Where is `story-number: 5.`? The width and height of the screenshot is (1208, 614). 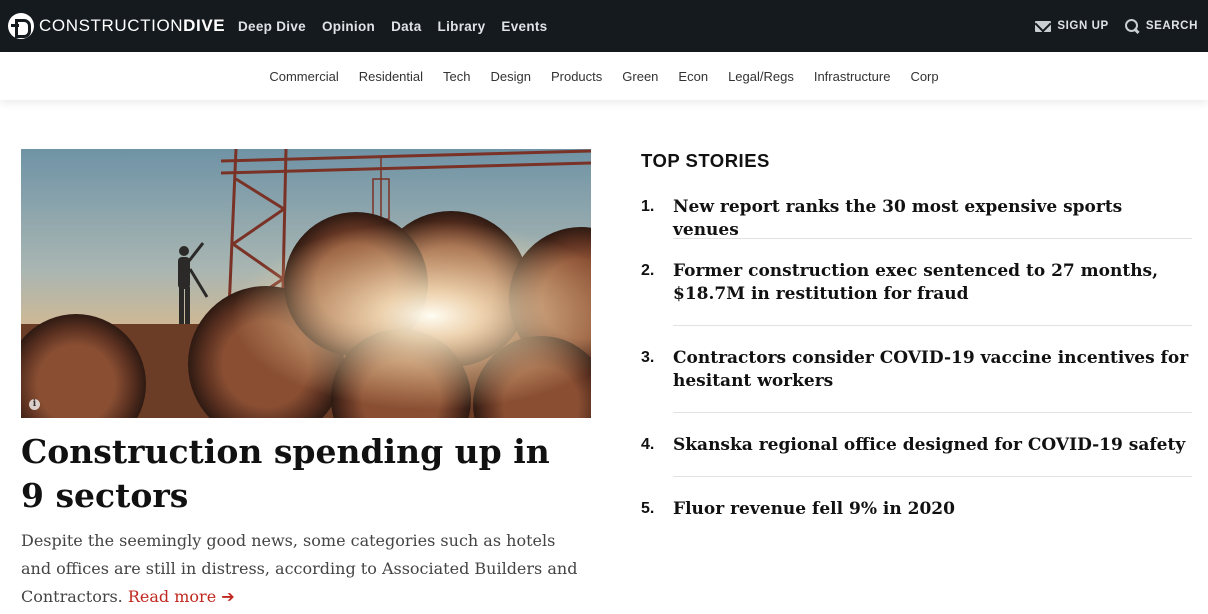
story-number: 5. is located at coordinates (648, 508).